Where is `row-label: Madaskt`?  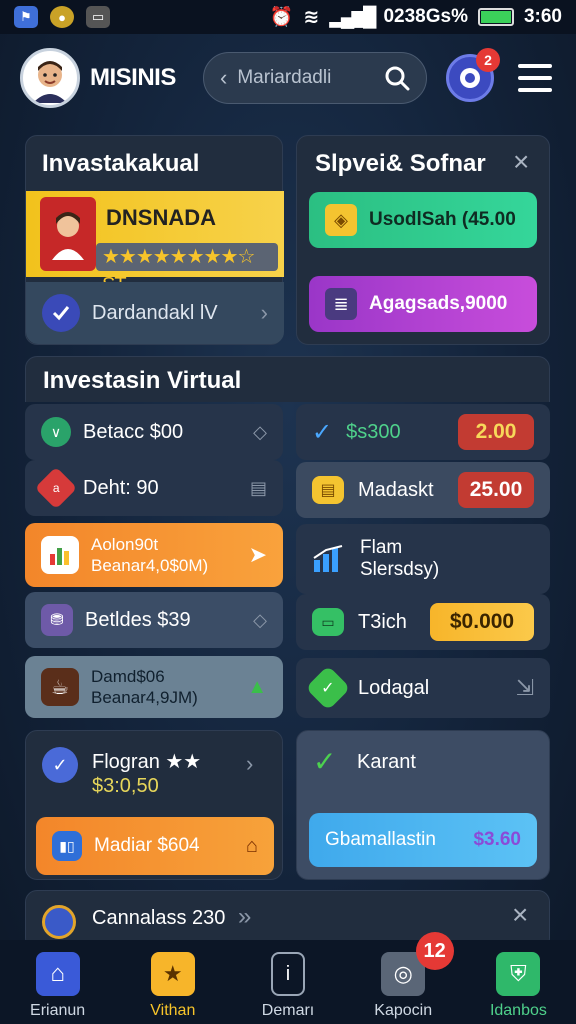 row-label: Madaskt is located at coordinates (396, 489).